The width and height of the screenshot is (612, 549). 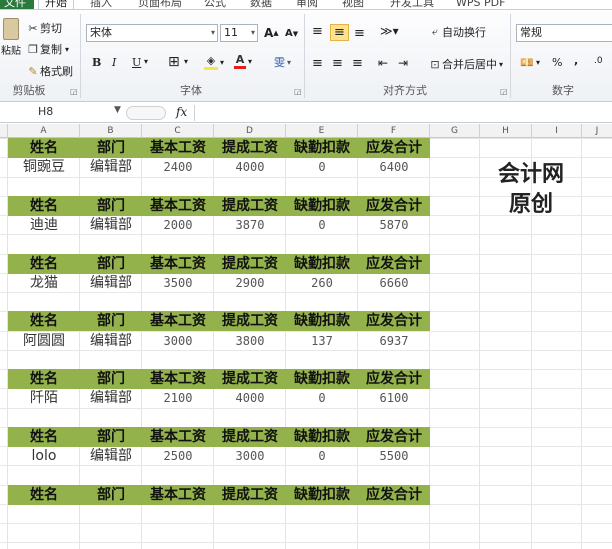 What do you see at coordinates (215, 4) in the screenshot?
I see `tab-formulas: 公式` at bounding box center [215, 4].